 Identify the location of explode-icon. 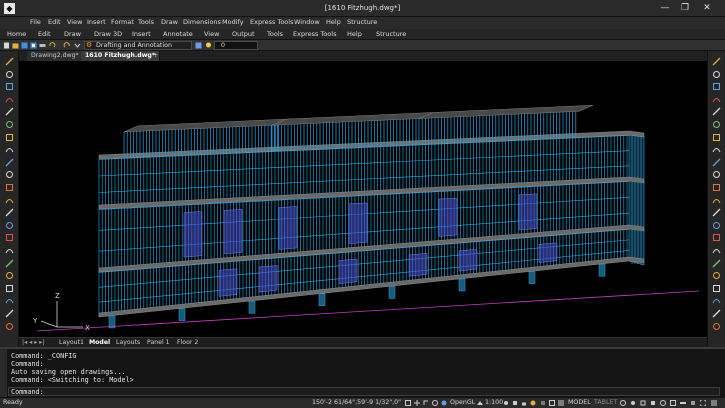
(716, 250).